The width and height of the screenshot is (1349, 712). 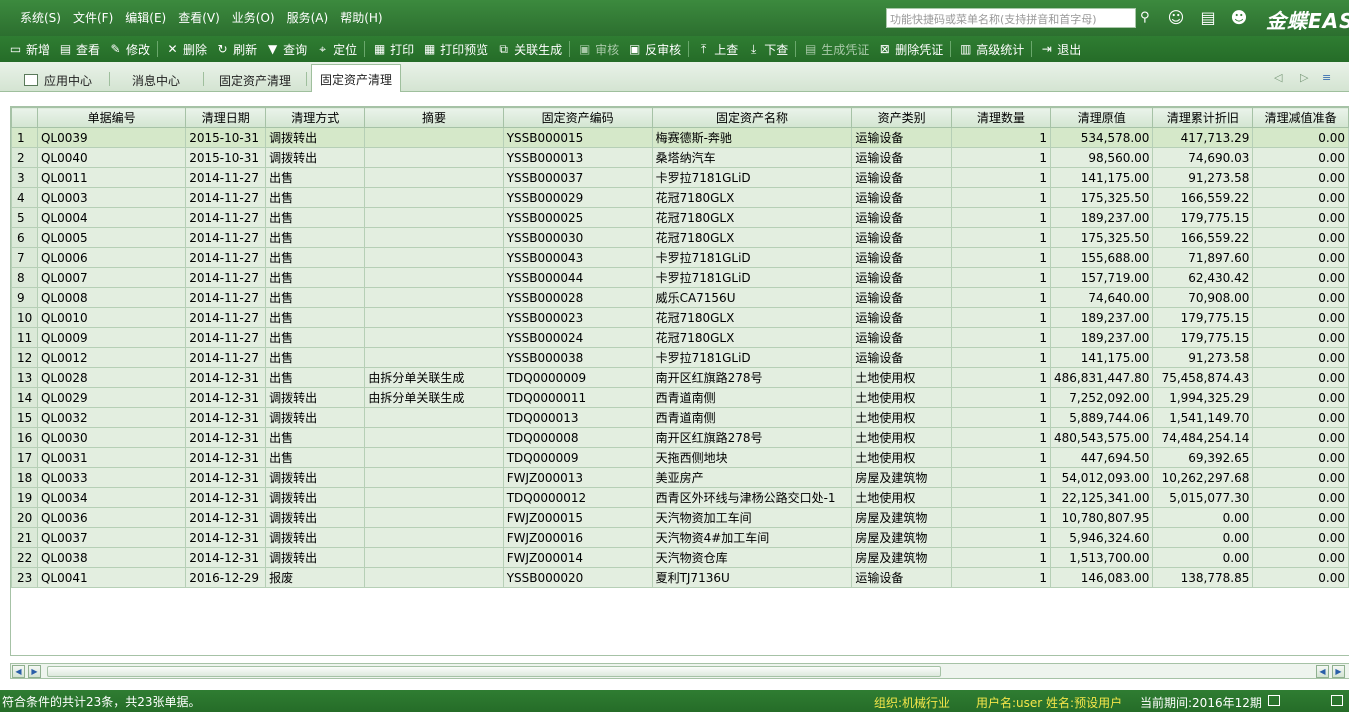 What do you see at coordinates (186, 49) in the screenshot?
I see `toolbar-button: ✕ 删除` at bounding box center [186, 49].